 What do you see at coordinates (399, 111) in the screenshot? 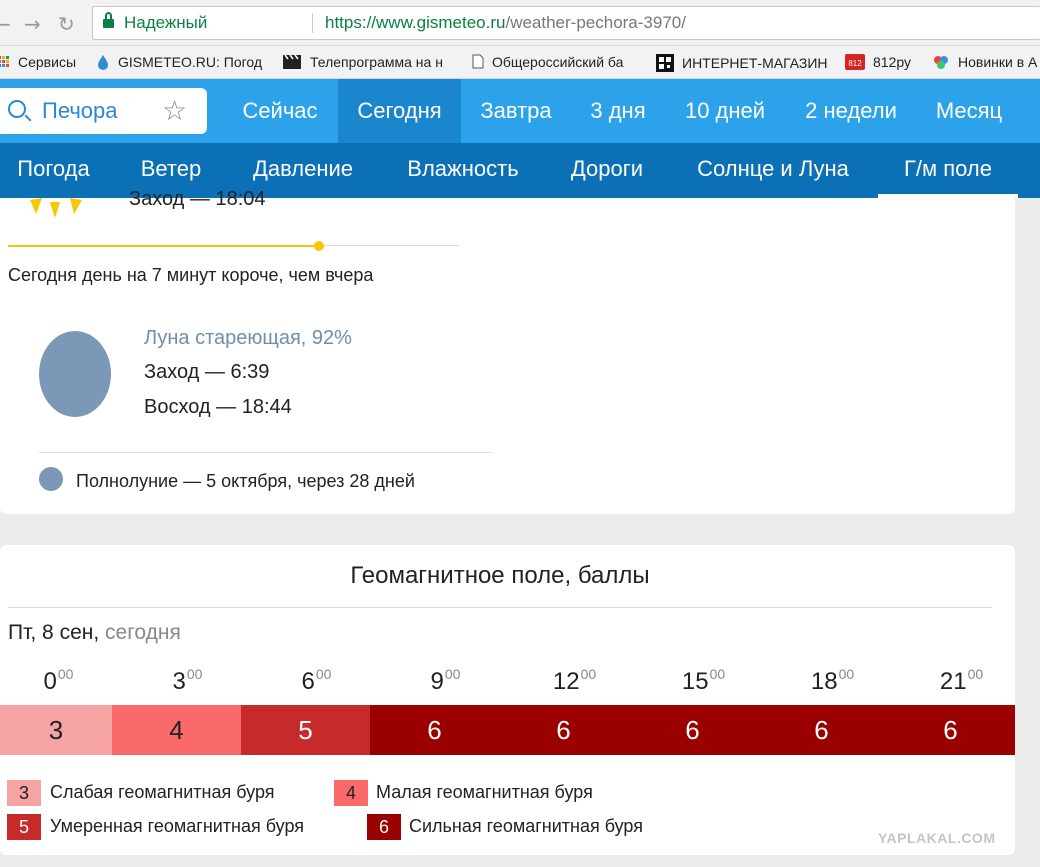
I see `tab-today: Сегодня` at bounding box center [399, 111].